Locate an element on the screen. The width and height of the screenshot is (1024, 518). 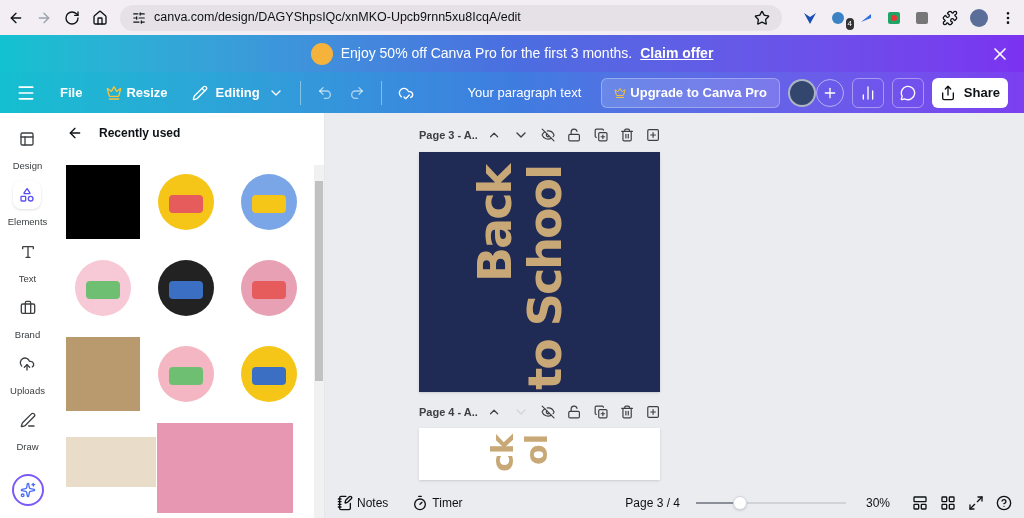
sidebar-tab: Uploads is located at coordinates (27, 374).